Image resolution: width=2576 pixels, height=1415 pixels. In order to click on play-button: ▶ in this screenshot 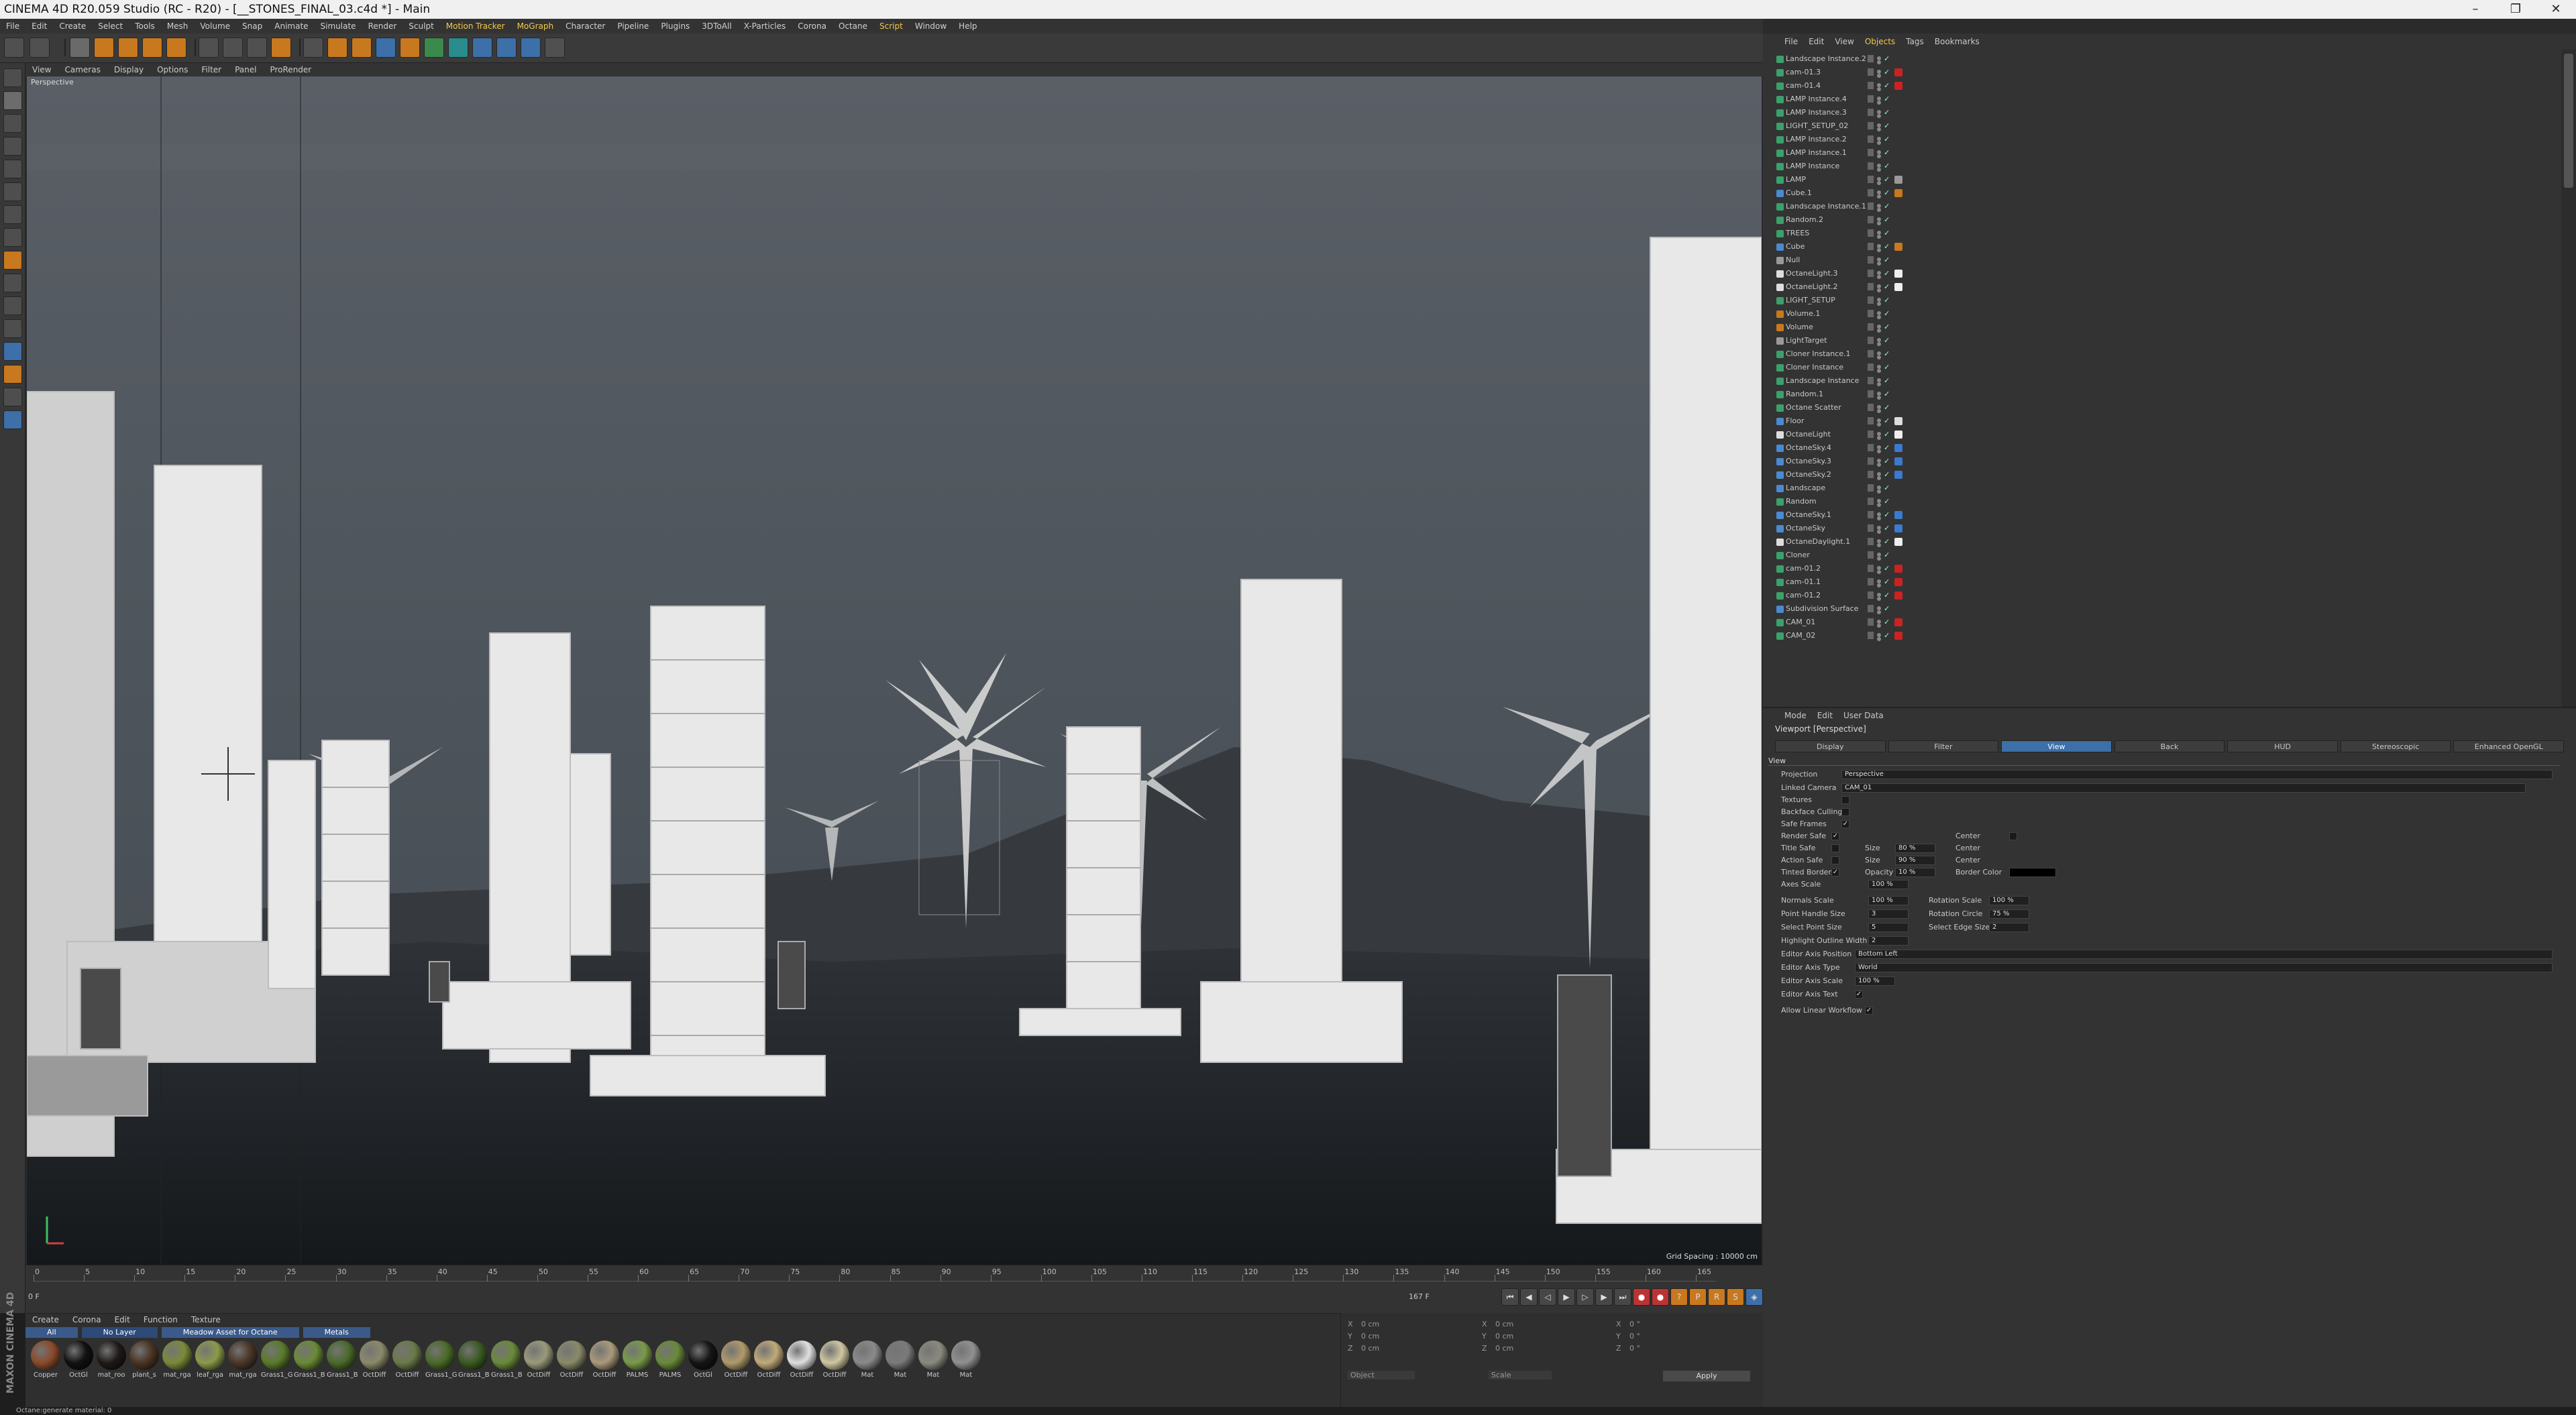, I will do `click(1566, 1297)`.